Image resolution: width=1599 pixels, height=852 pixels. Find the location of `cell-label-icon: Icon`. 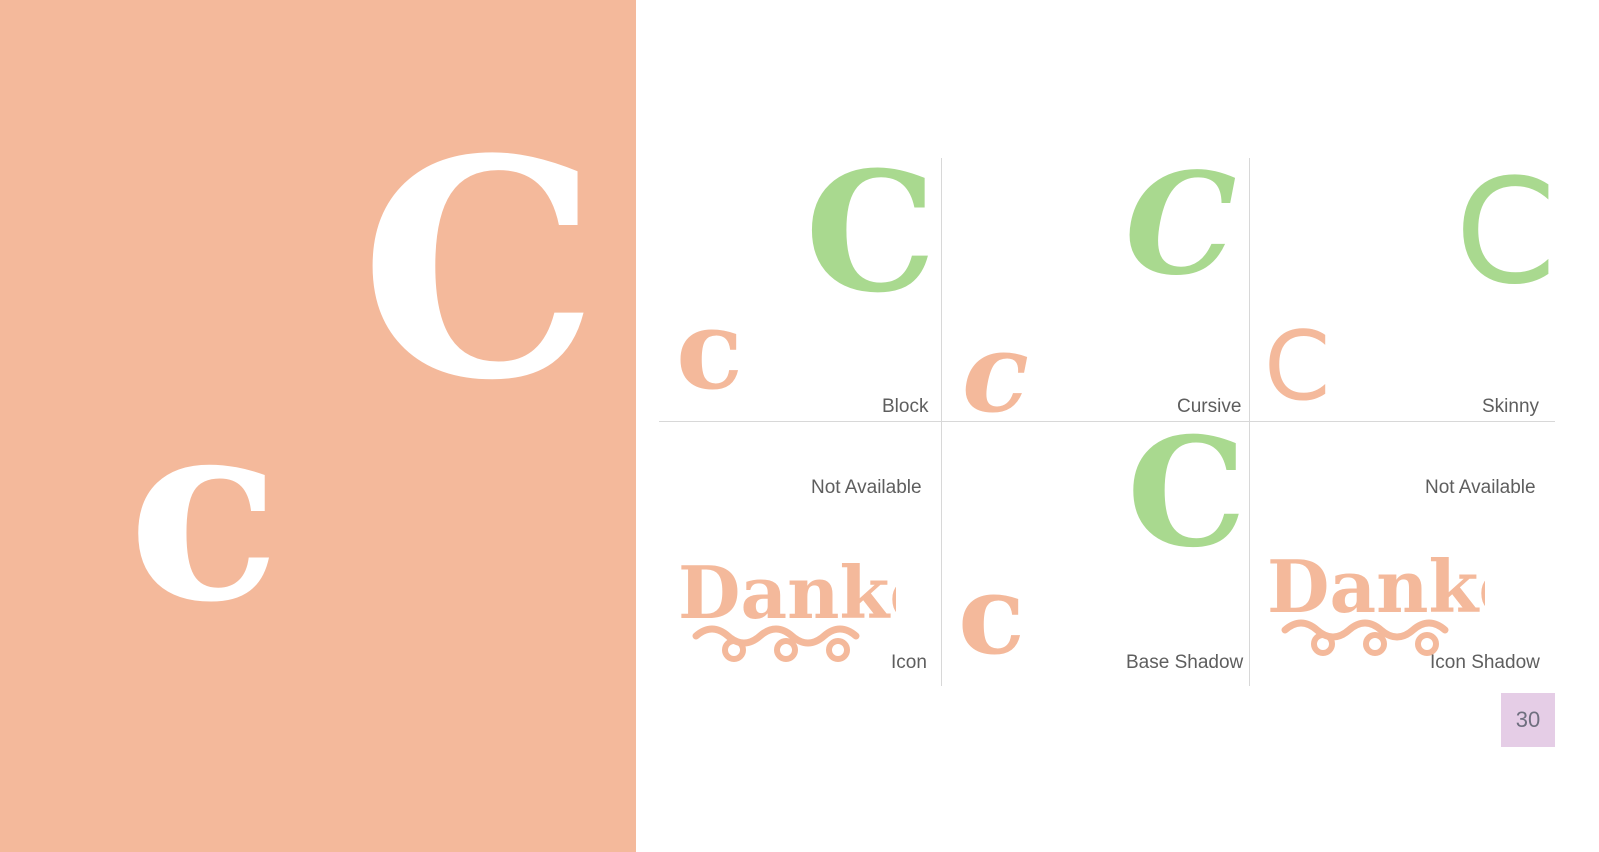

cell-label-icon: Icon is located at coordinates (909, 662).